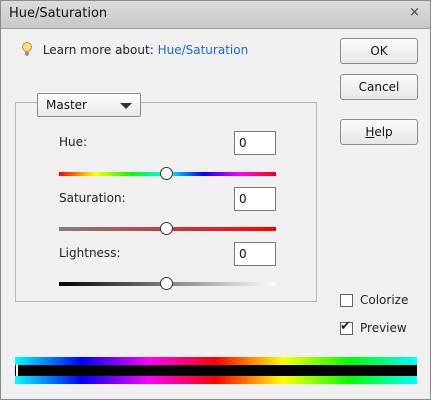  What do you see at coordinates (384, 300) in the screenshot?
I see `colorize-label: Colorize` at bounding box center [384, 300].